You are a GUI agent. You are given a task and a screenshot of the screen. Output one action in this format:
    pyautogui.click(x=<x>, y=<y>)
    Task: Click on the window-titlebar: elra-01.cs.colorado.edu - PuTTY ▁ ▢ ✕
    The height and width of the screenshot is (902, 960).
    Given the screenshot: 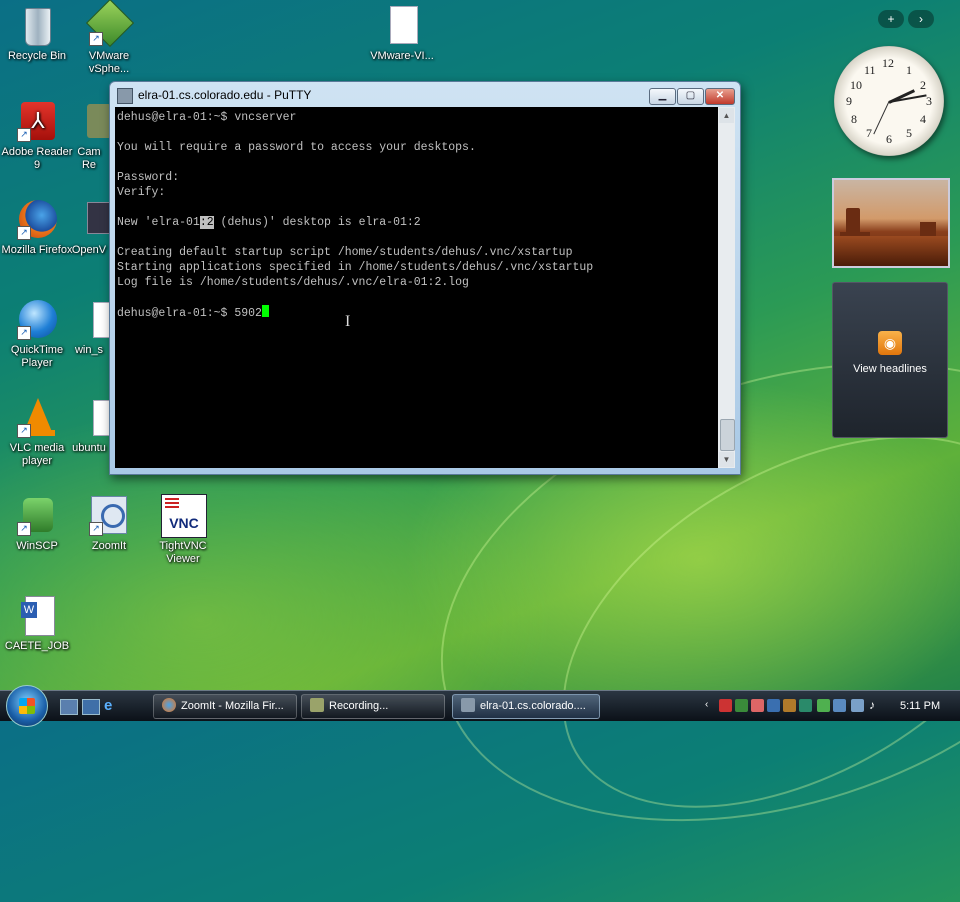 What is the action you would take?
    pyautogui.click(x=425, y=95)
    